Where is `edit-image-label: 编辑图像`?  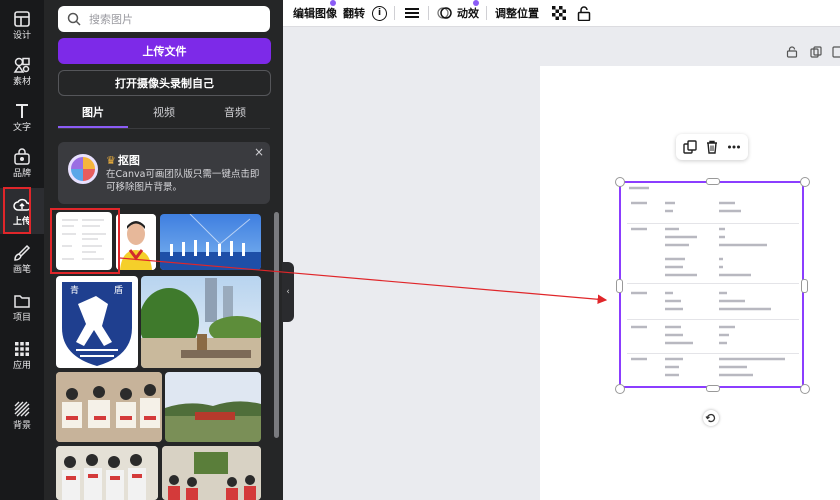 edit-image-label: 编辑图像 is located at coordinates (315, 13).